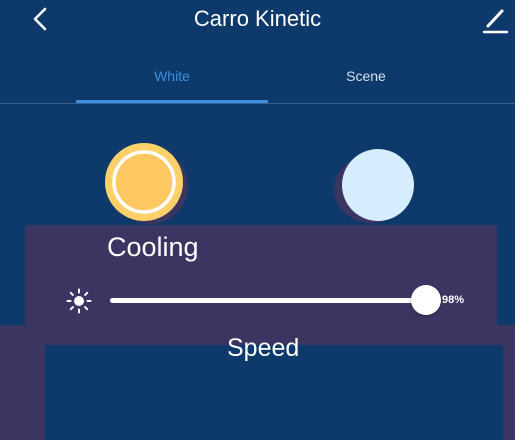 The height and width of the screenshot is (440, 529). Describe the element at coordinates (426, 300) in the screenshot. I see `brightness-slider-thumb` at that location.